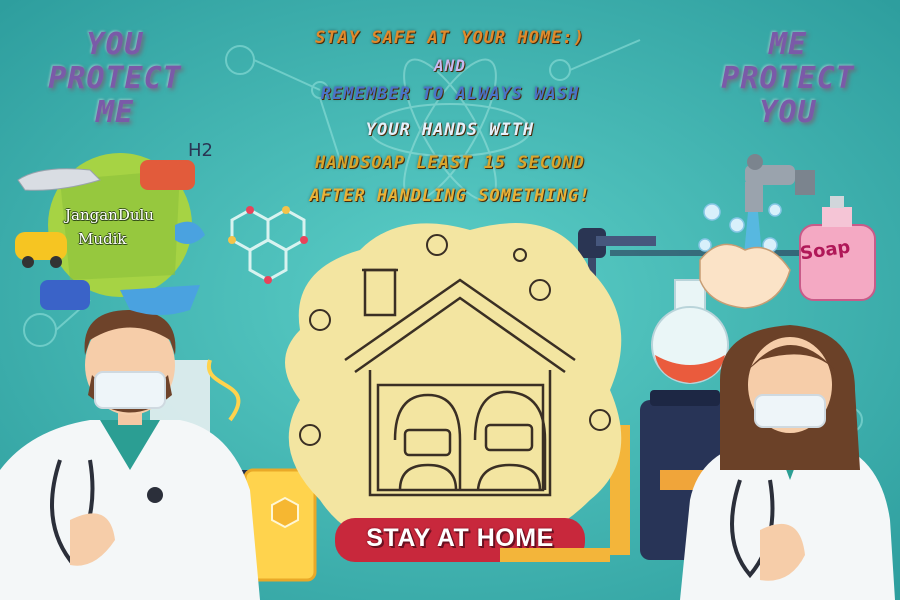  Describe the element at coordinates (788, 112) in the screenshot. I see `right-slogan-line-3: YOU` at that location.